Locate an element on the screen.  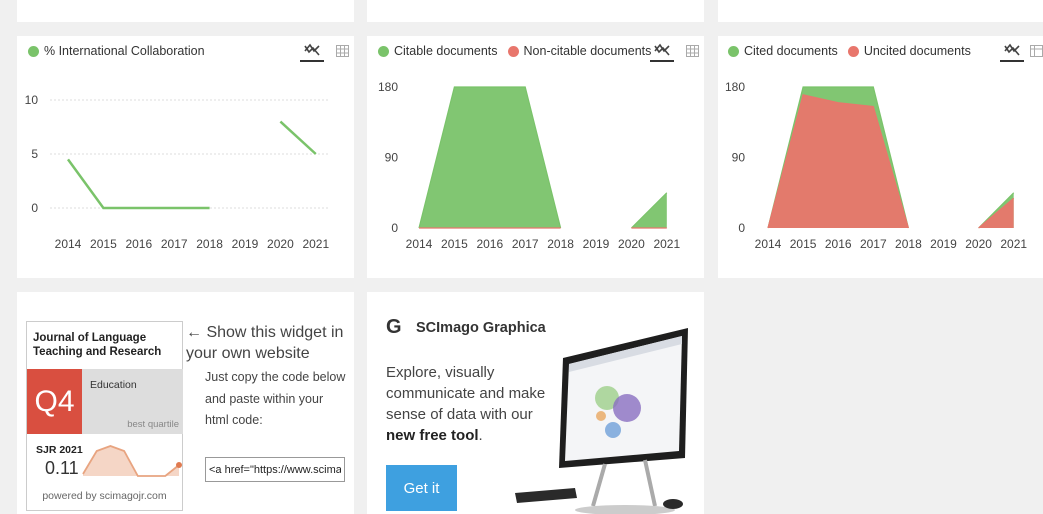
y-tick-label: 0 is located at coordinates (741, 228).